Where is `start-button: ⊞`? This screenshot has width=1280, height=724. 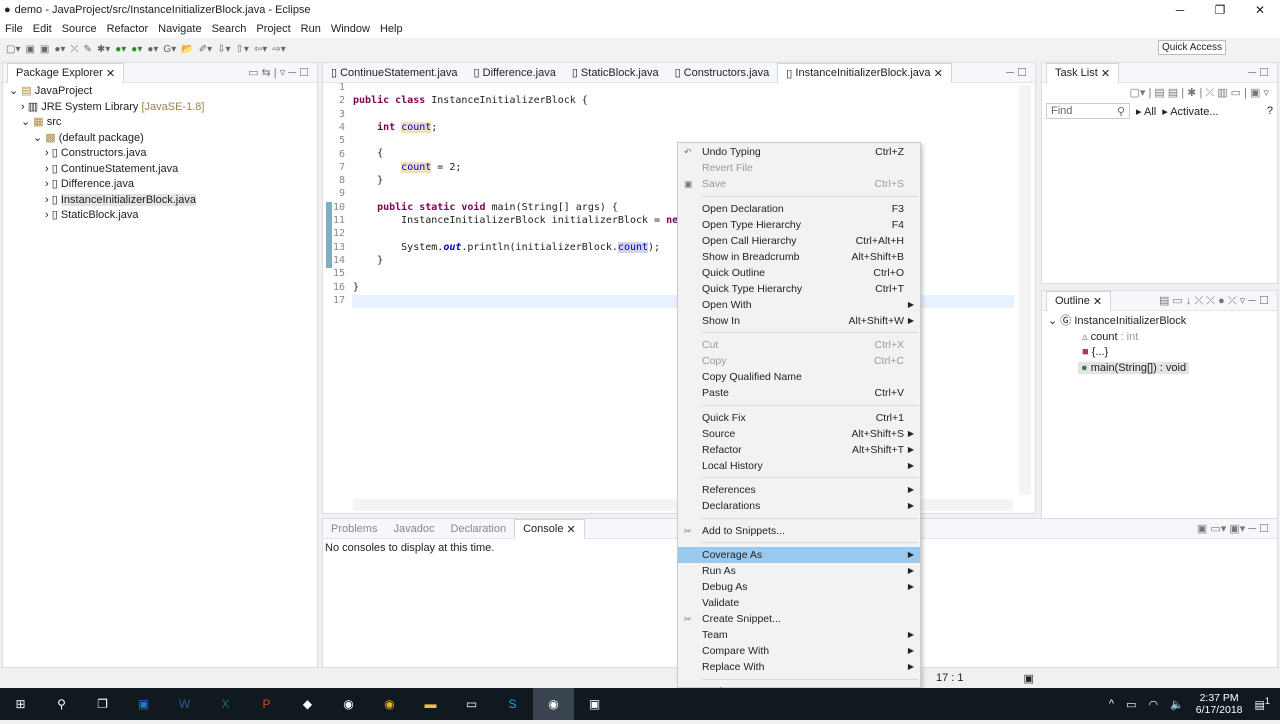
start-button: ⊞ is located at coordinates (20, 704).